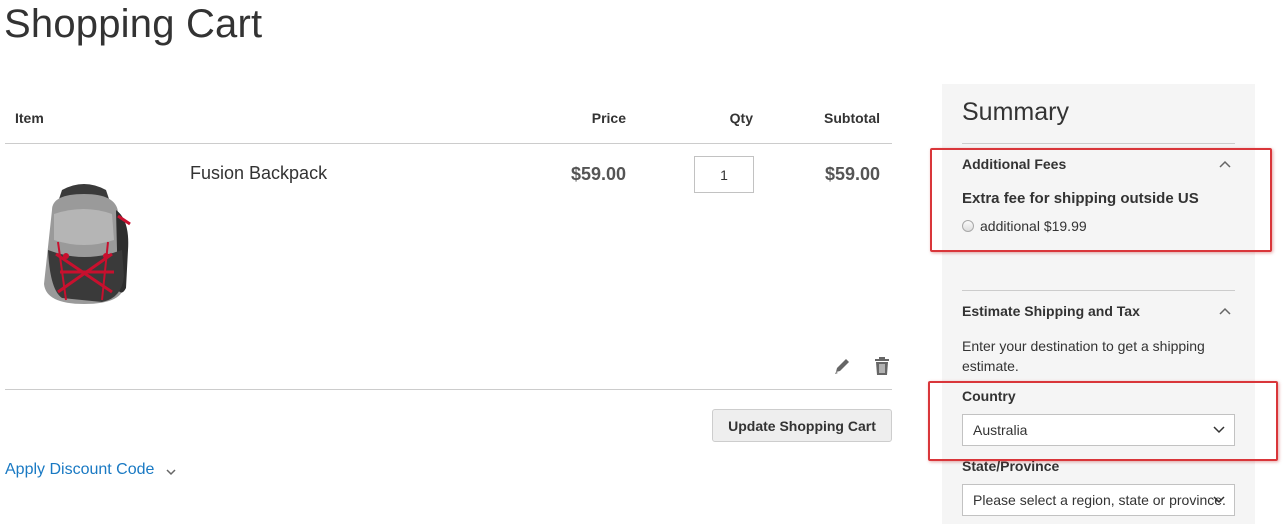  What do you see at coordinates (852, 118) in the screenshot?
I see `column-header-subtotal: Subtotal` at bounding box center [852, 118].